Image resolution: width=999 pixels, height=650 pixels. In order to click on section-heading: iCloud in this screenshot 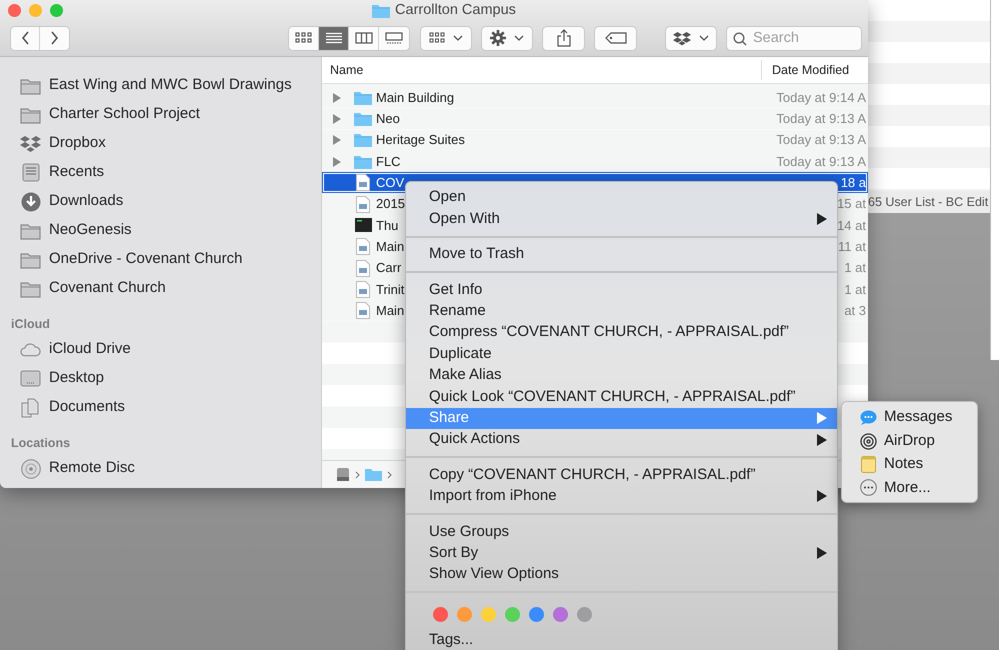, I will do `click(30, 324)`.